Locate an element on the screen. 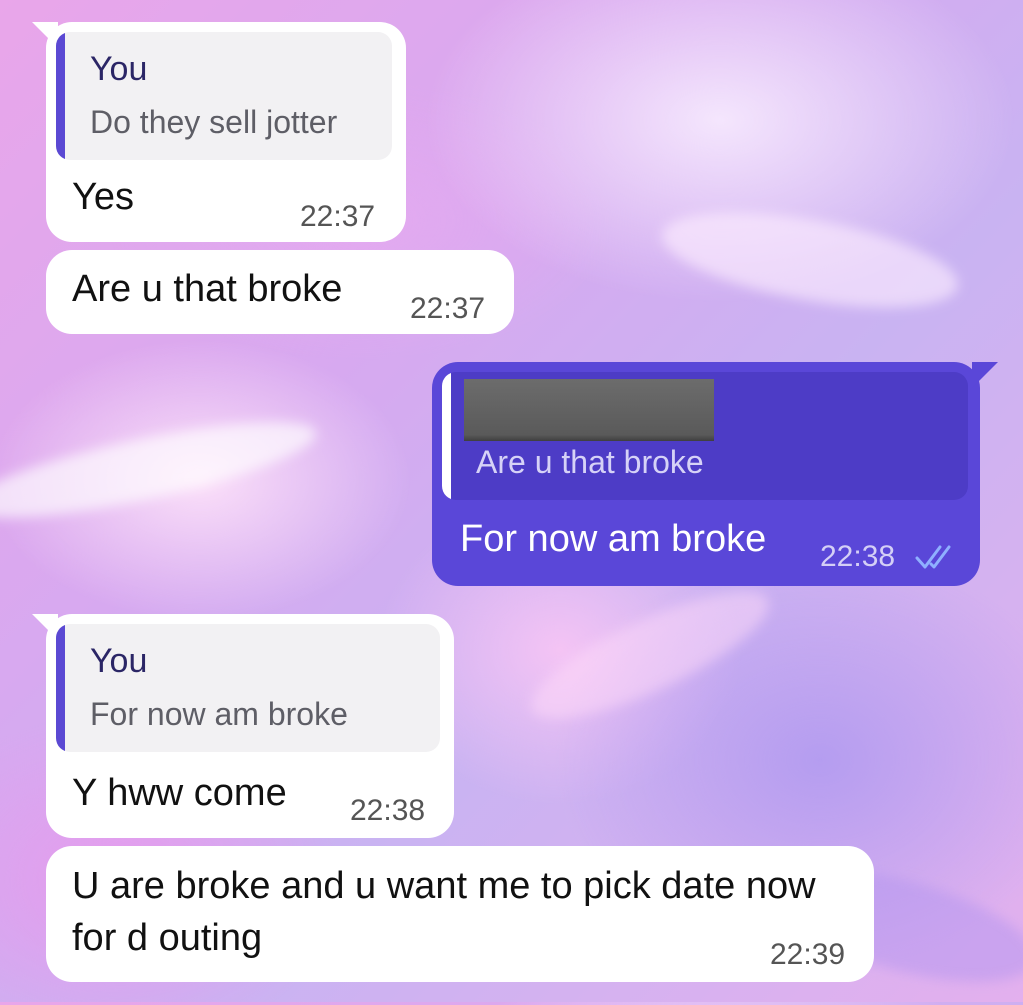 The width and height of the screenshot is (1023, 1005). reply-quoted-text: Do they sell jotter is located at coordinates (214, 122).